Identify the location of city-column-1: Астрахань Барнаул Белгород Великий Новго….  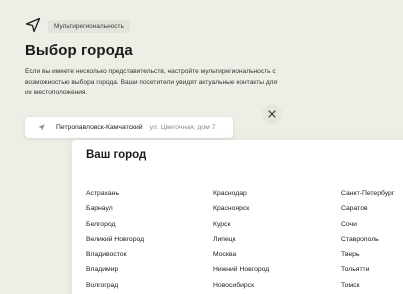
(115, 239).